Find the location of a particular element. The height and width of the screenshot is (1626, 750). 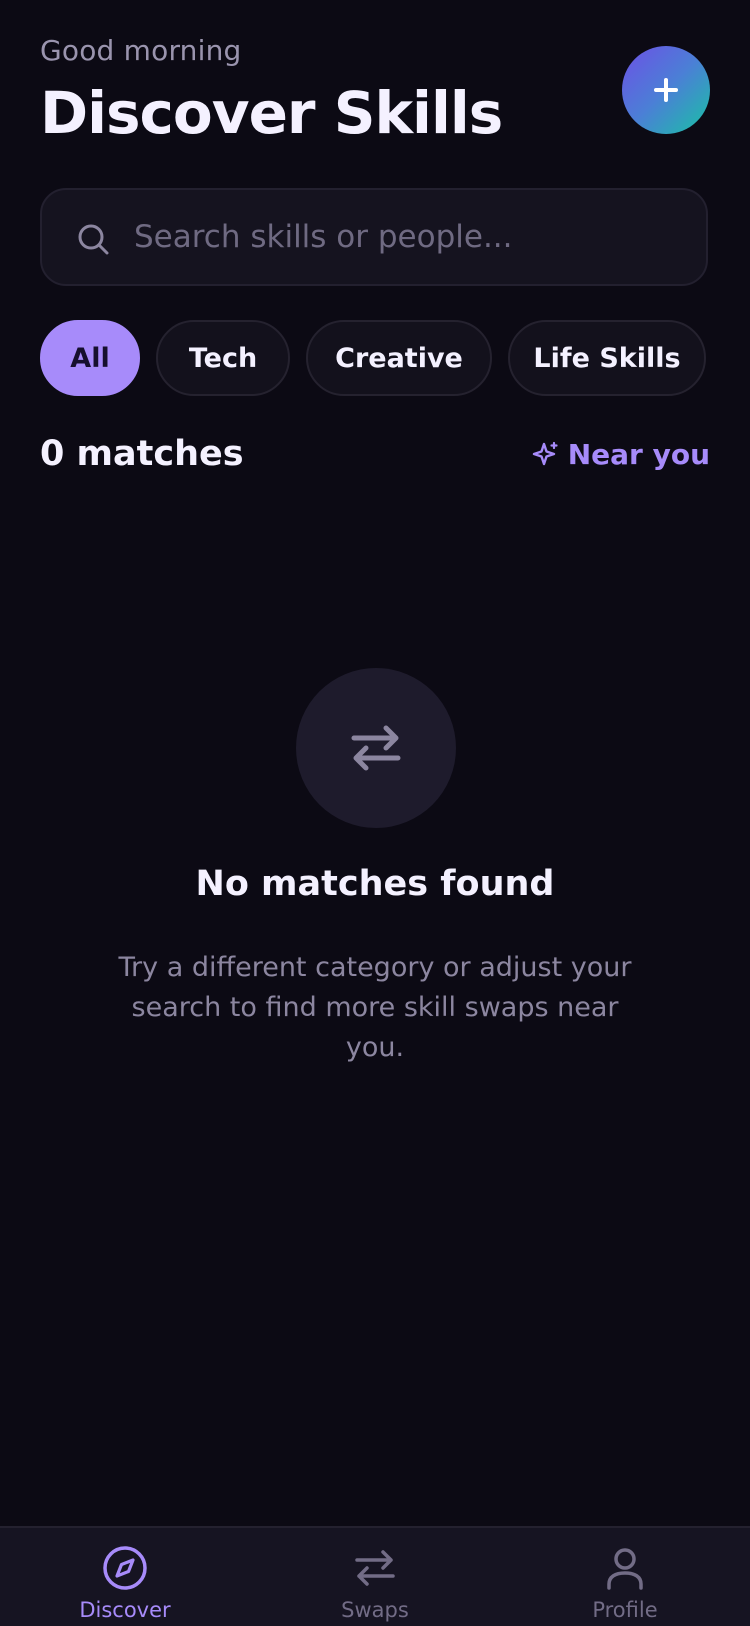

sparkle-icon is located at coordinates (545, 453).